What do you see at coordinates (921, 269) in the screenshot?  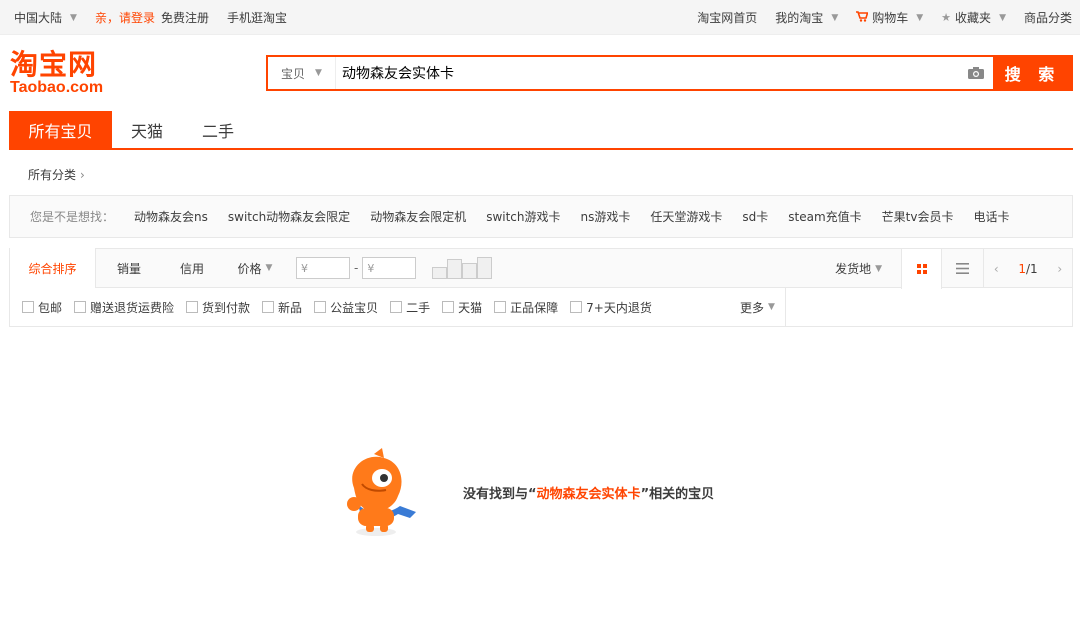 I see `grid-view-icon` at bounding box center [921, 269].